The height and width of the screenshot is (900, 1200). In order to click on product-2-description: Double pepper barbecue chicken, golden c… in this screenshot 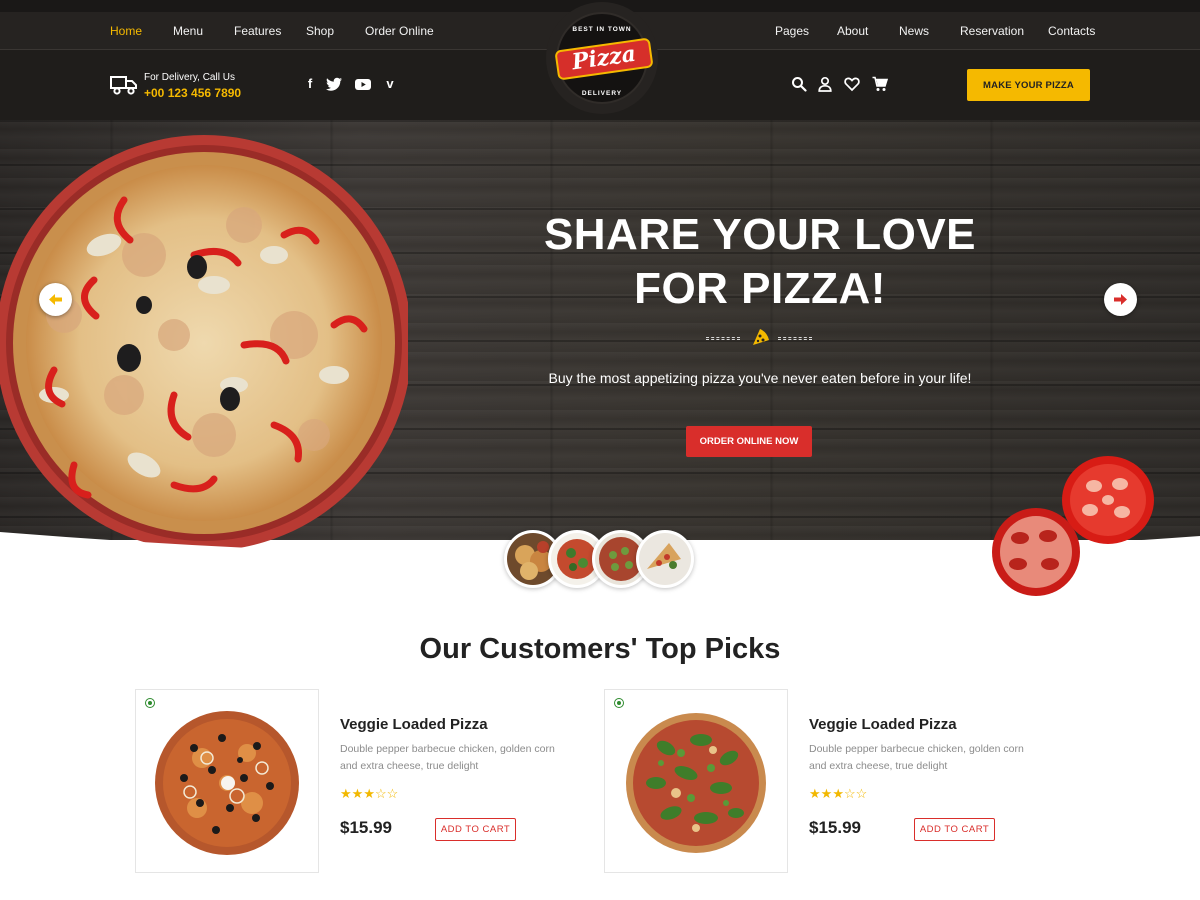, I will do `click(916, 757)`.